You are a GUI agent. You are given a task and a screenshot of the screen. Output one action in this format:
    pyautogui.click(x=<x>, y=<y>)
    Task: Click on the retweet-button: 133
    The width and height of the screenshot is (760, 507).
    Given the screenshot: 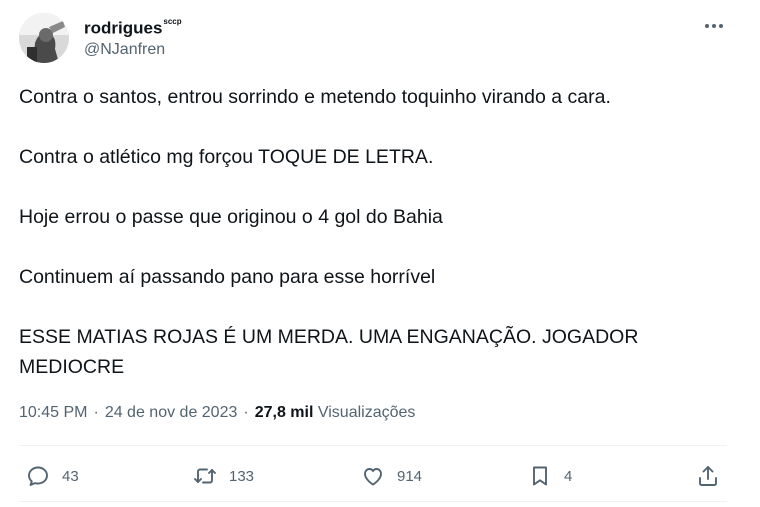 What is the action you would take?
    pyautogui.click(x=223, y=476)
    